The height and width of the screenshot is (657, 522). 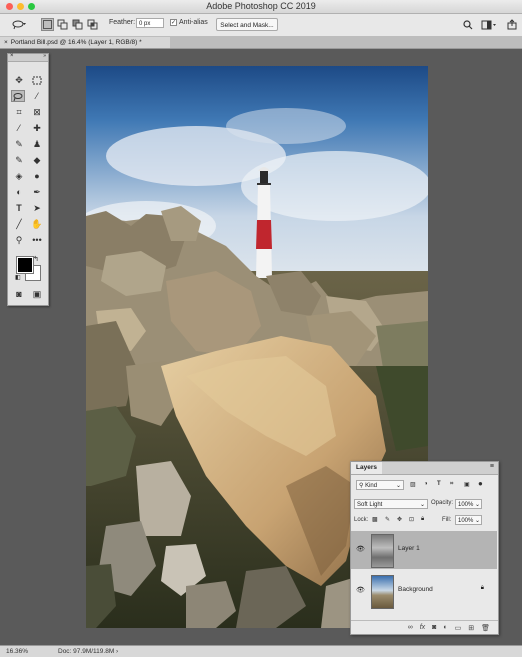 What do you see at coordinates (37, 96) in the screenshot?
I see `magic-wand-icon: ⁄` at bounding box center [37, 96].